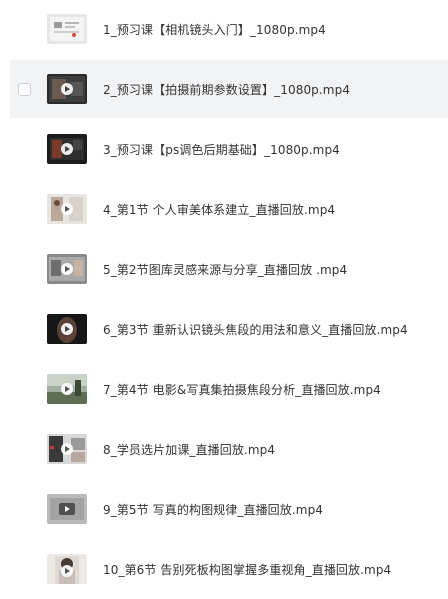 Image resolution: width=448 pixels, height=599 pixels. What do you see at coordinates (242, 389) in the screenshot?
I see `file-name: 7_第4节 电影&写真集拍摄焦段分析_直播回放.mp4` at bounding box center [242, 389].